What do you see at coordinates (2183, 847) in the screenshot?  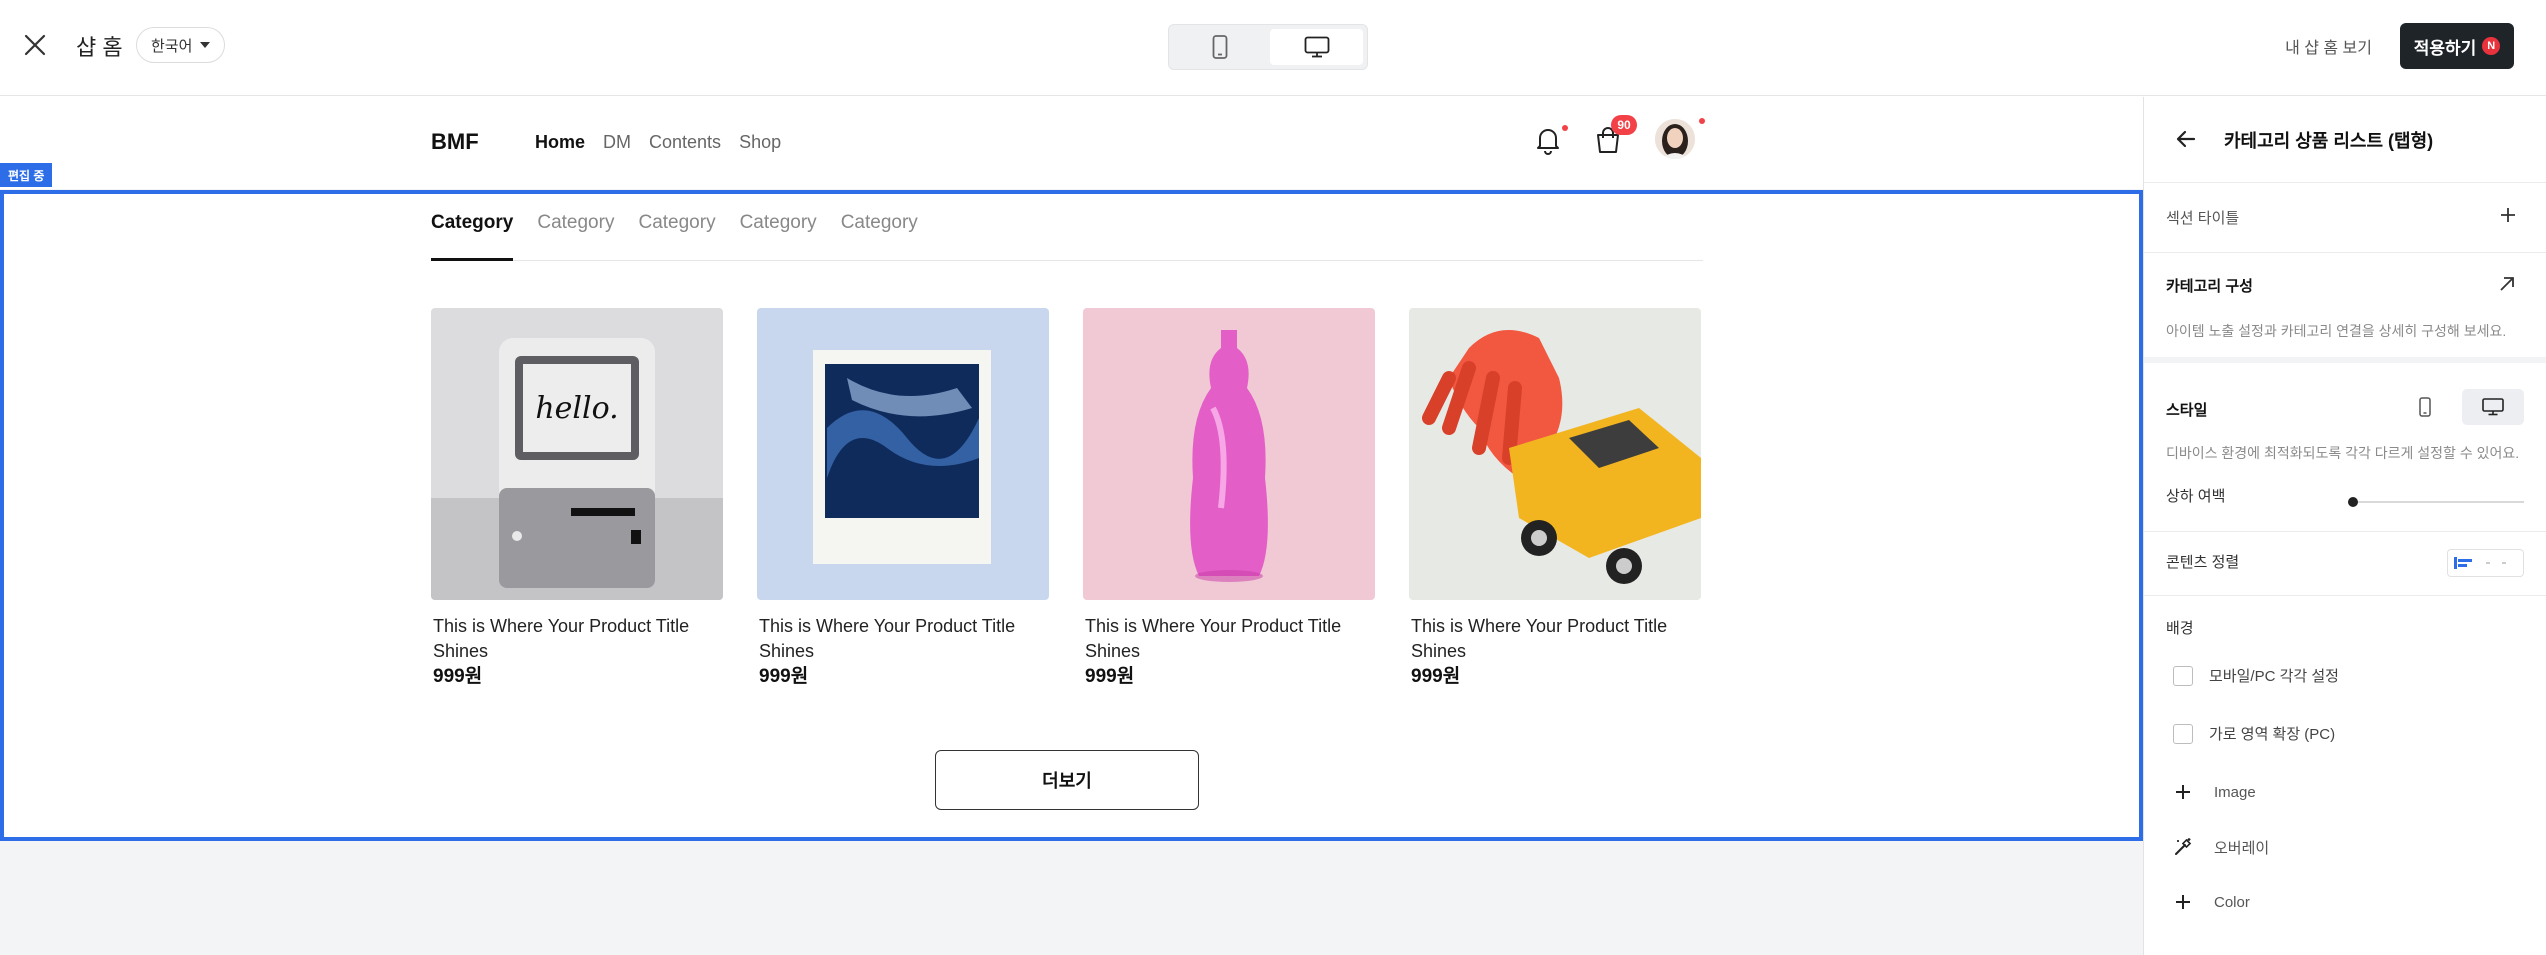 I see `magic-wand-icon` at bounding box center [2183, 847].